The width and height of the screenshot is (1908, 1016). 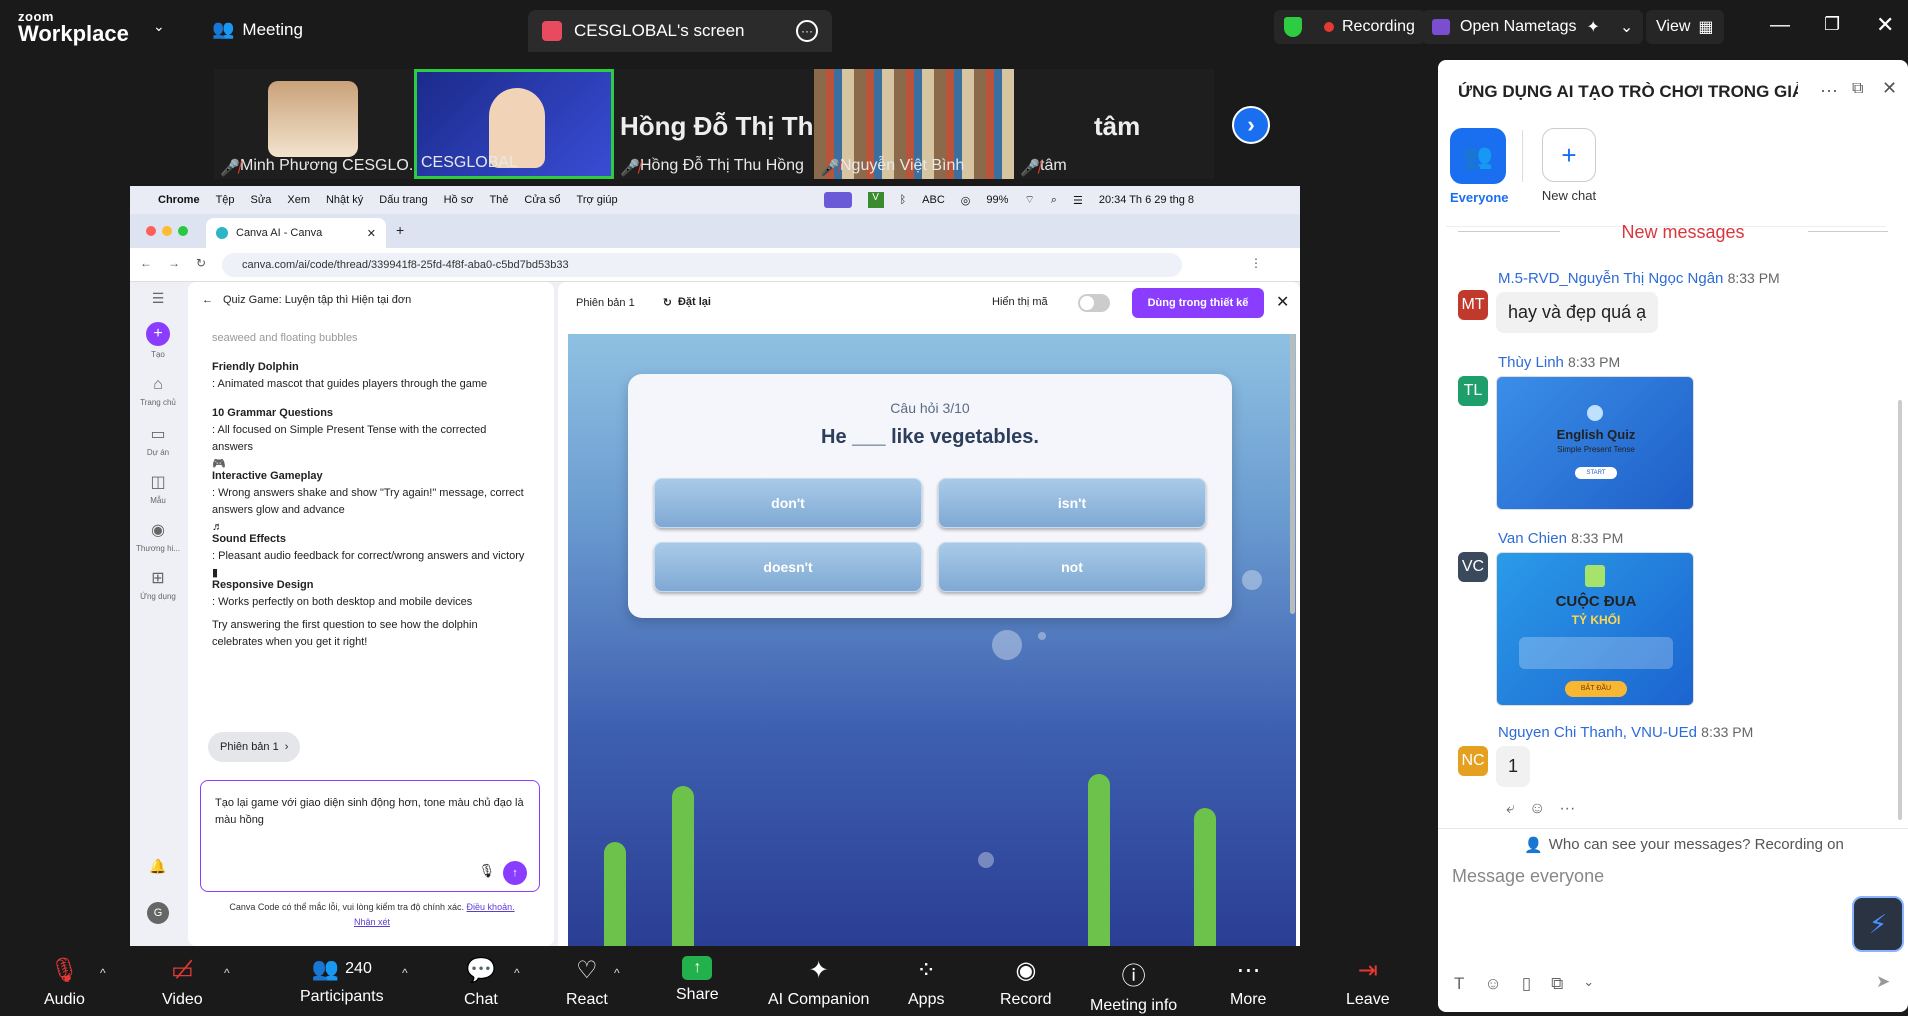 What do you see at coordinates (1072, 503) in the screenshot?
I see `answer-button: isn't` at bounding box center [1072, 503].